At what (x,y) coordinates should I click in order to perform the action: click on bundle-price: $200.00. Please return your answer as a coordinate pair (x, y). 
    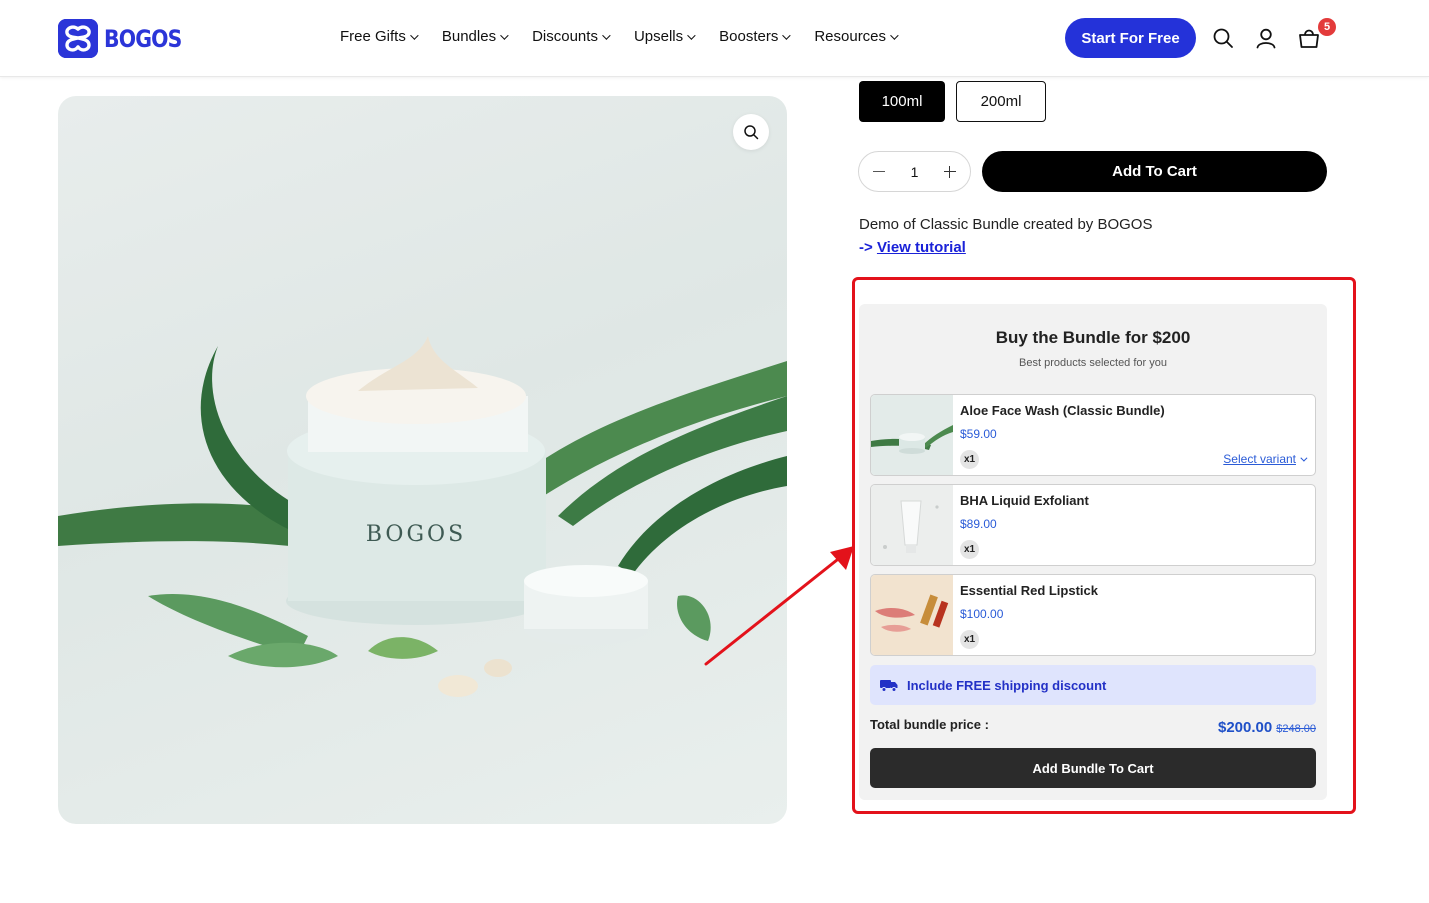
    Looking at the image, I should click on (1245, 727).